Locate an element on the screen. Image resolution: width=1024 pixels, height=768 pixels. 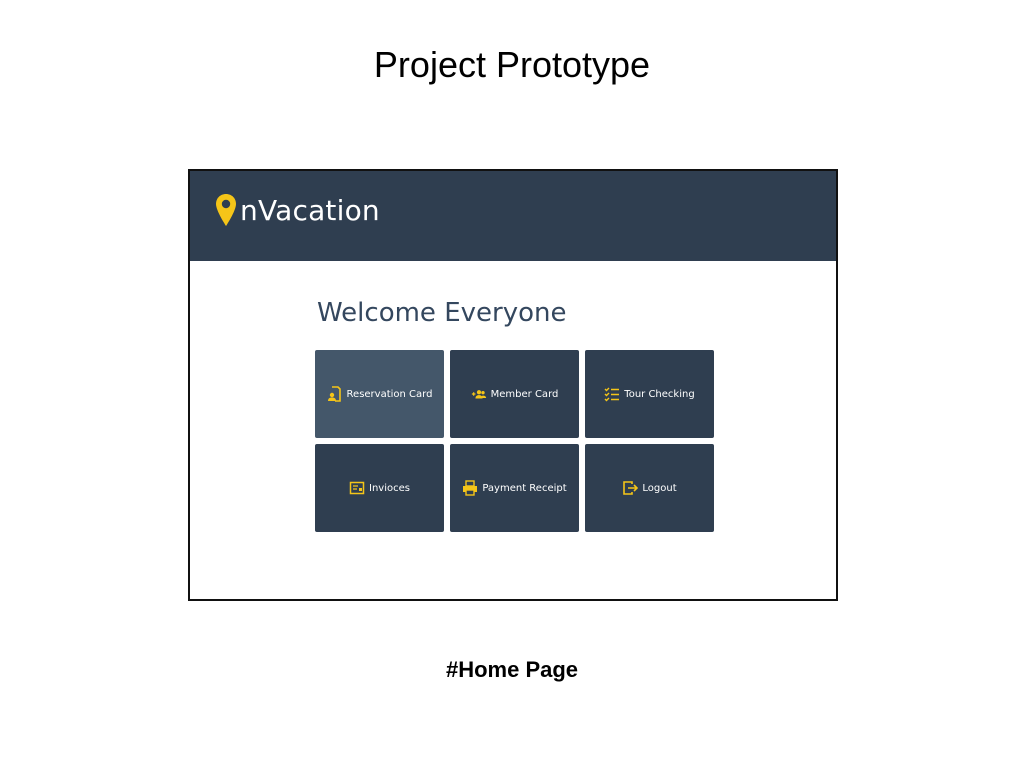
reservation-card-tile: Reservation Card is located at coordinates (379, 394).